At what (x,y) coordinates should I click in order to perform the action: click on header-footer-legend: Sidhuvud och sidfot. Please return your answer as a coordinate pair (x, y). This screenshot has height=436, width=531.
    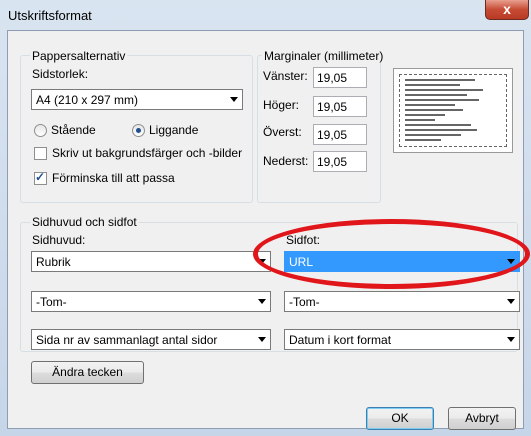
    Looking at the image, I should click on (84, 222).